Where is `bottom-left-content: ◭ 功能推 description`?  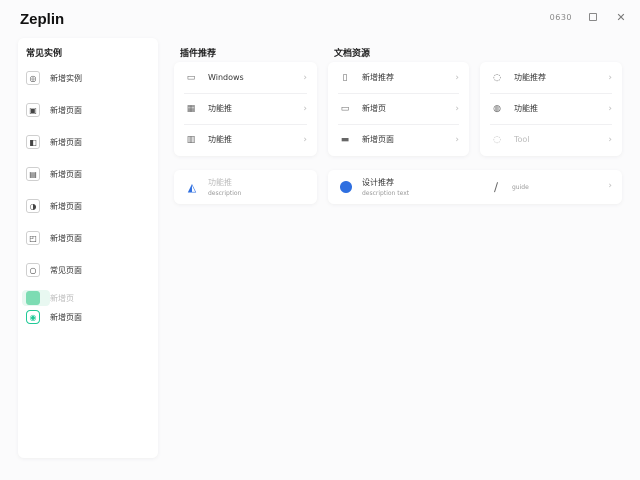
bottom-left-content: ◭ 功能推 description is located at coordinates (212, 187).